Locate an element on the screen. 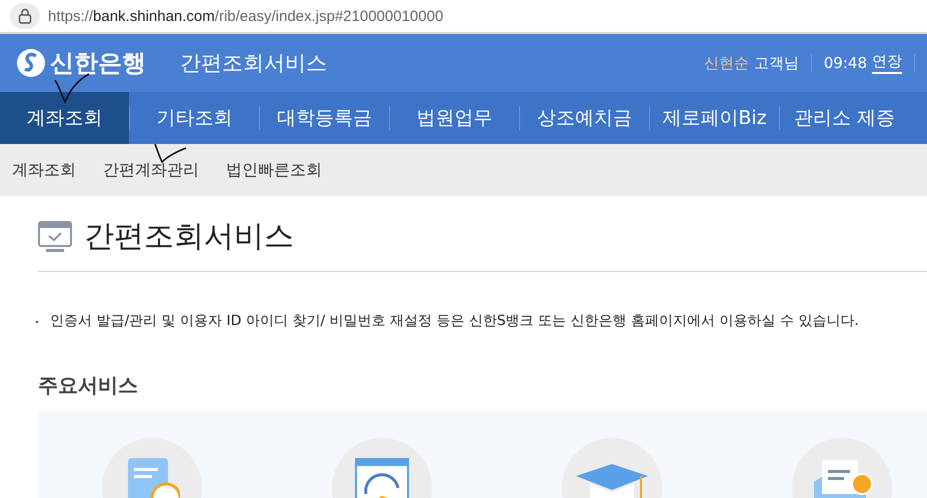  bank-logo: 신한은행 is located at coordinates (81, 63).